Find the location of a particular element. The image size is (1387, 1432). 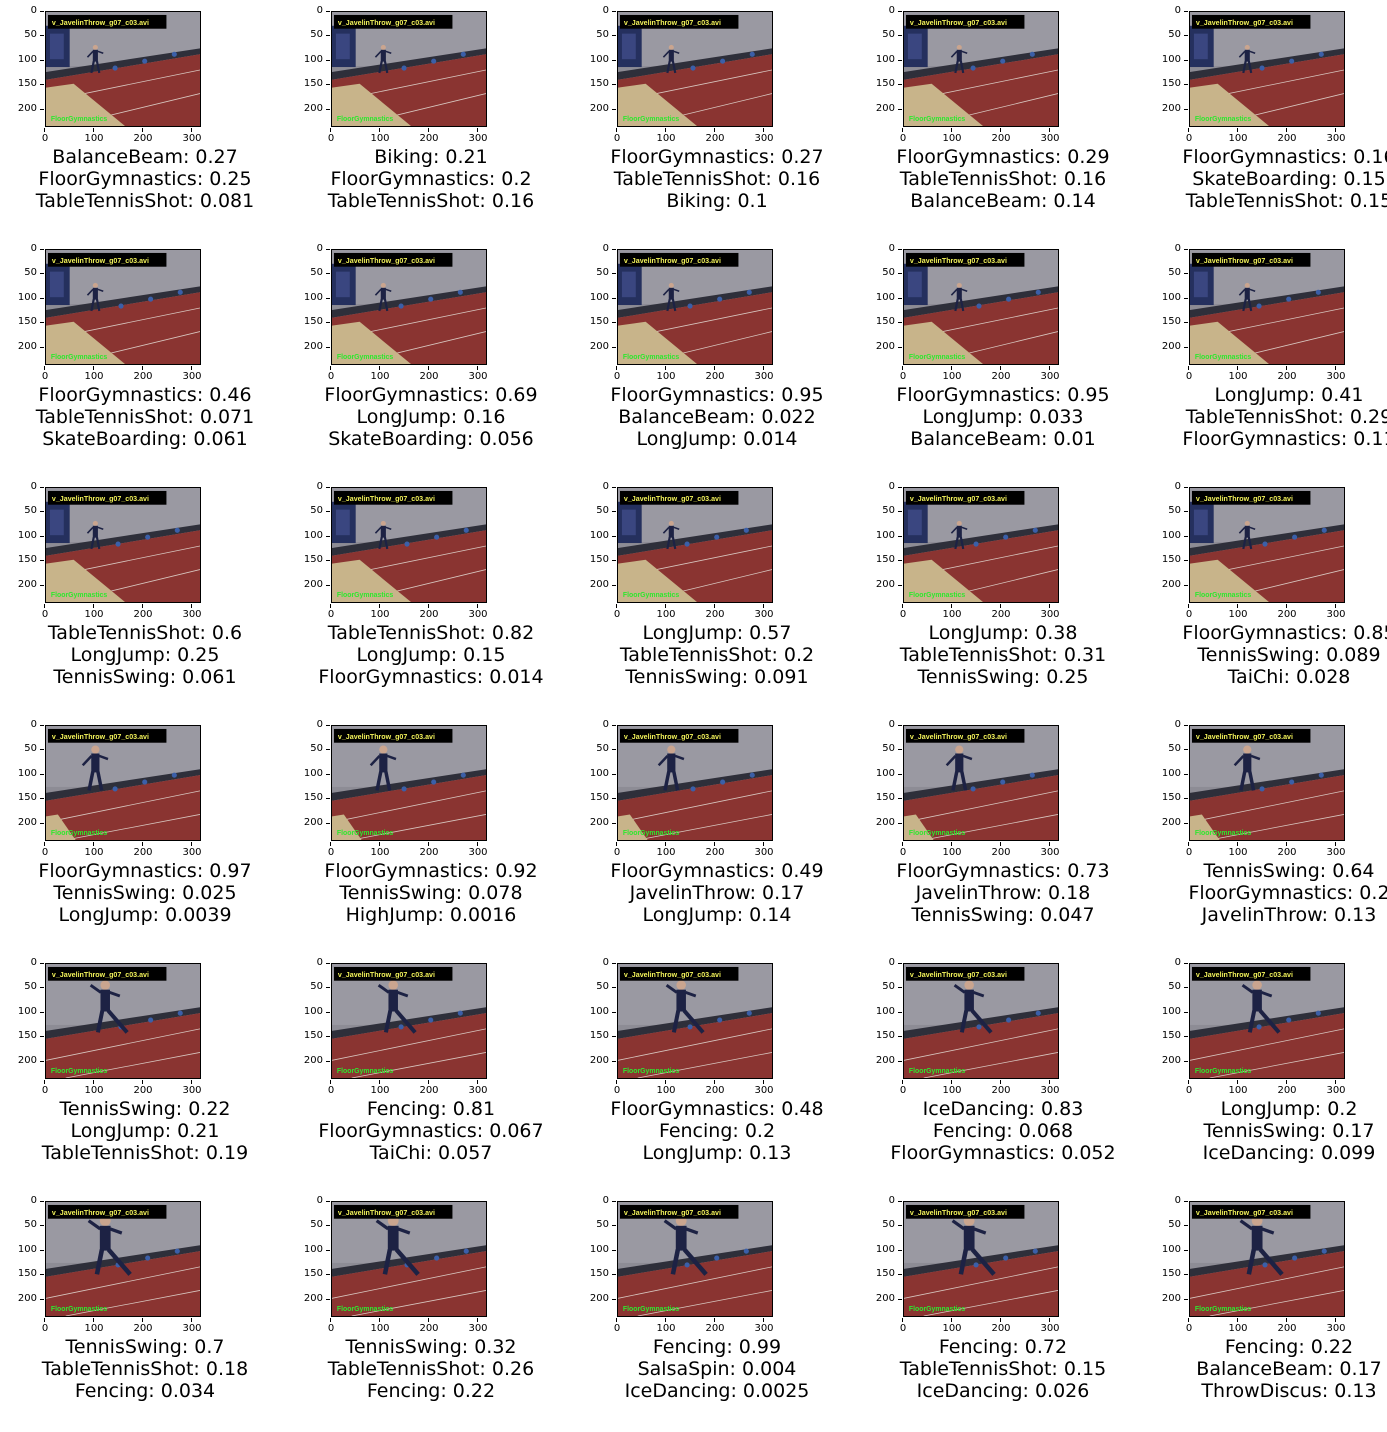

prediction-line: TableTennisShot: 0.071 is located at coordinates (145, 417).